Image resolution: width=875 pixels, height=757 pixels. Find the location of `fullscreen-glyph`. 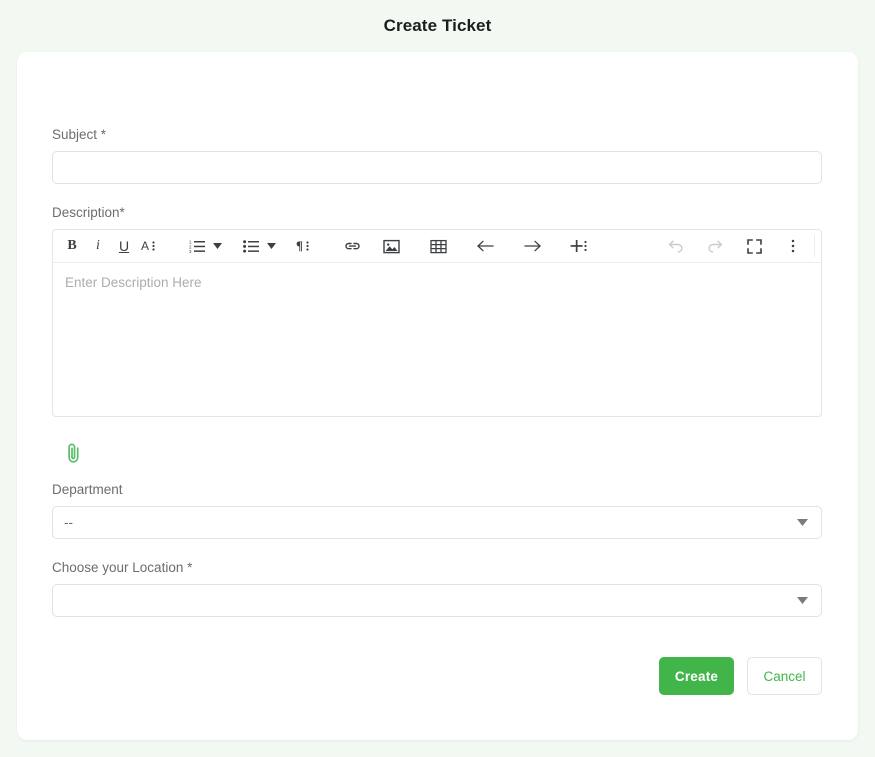

fullscreen-glyph is located at coordinates (754, 246).